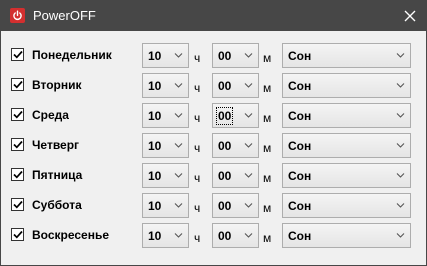 Image resolution: width=427 pixels, height=266 pixels. I want to click on day-label: Суббота, so click(57, 205).